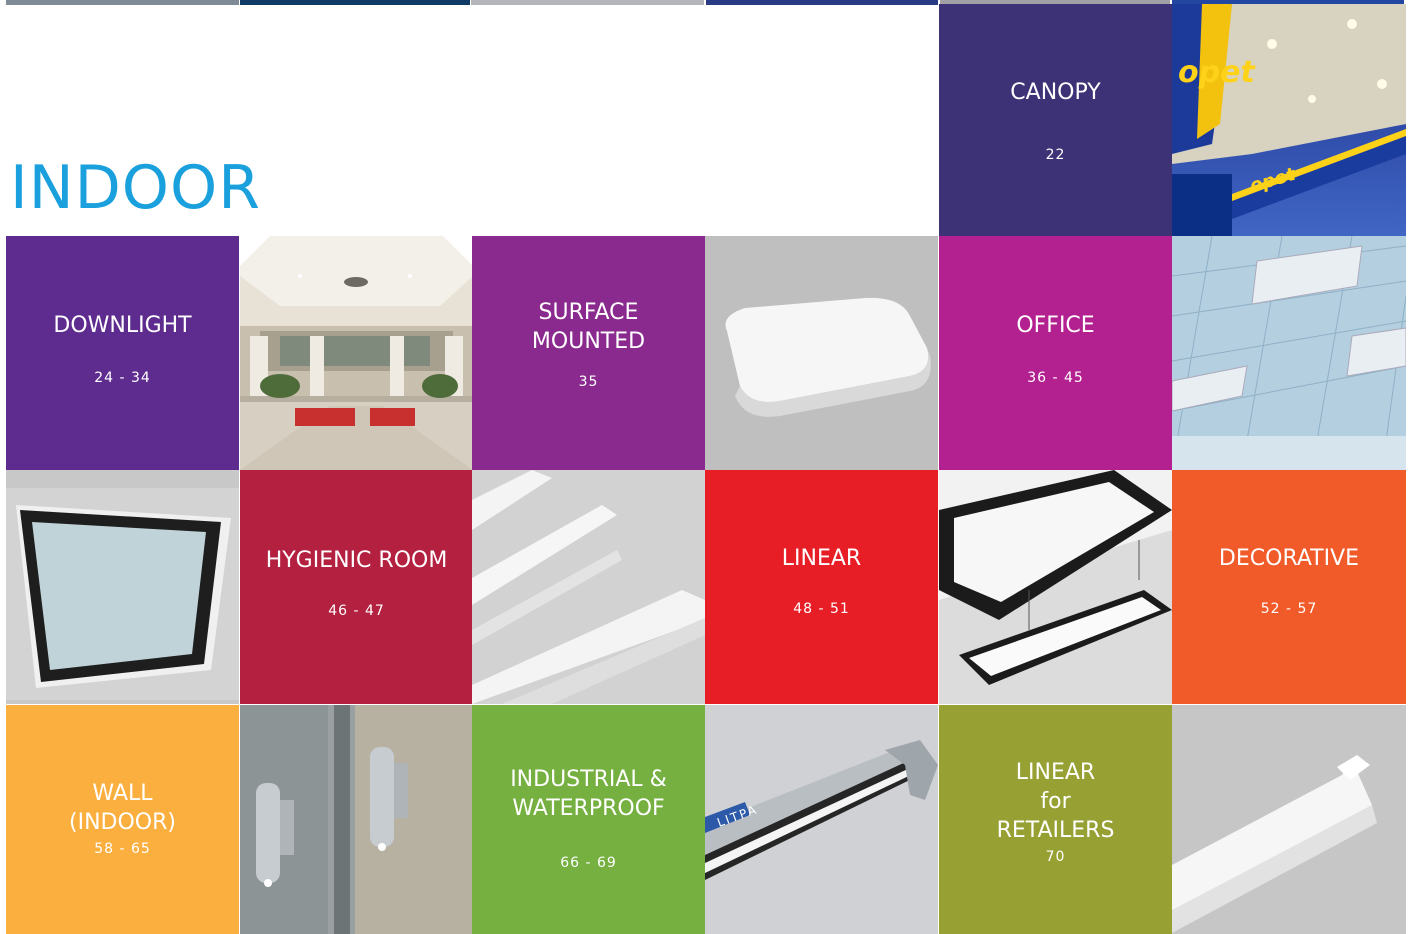 This screenshot has height=934, width=1410. I want to click on page-range: 58 - 65, so click(122, 848).